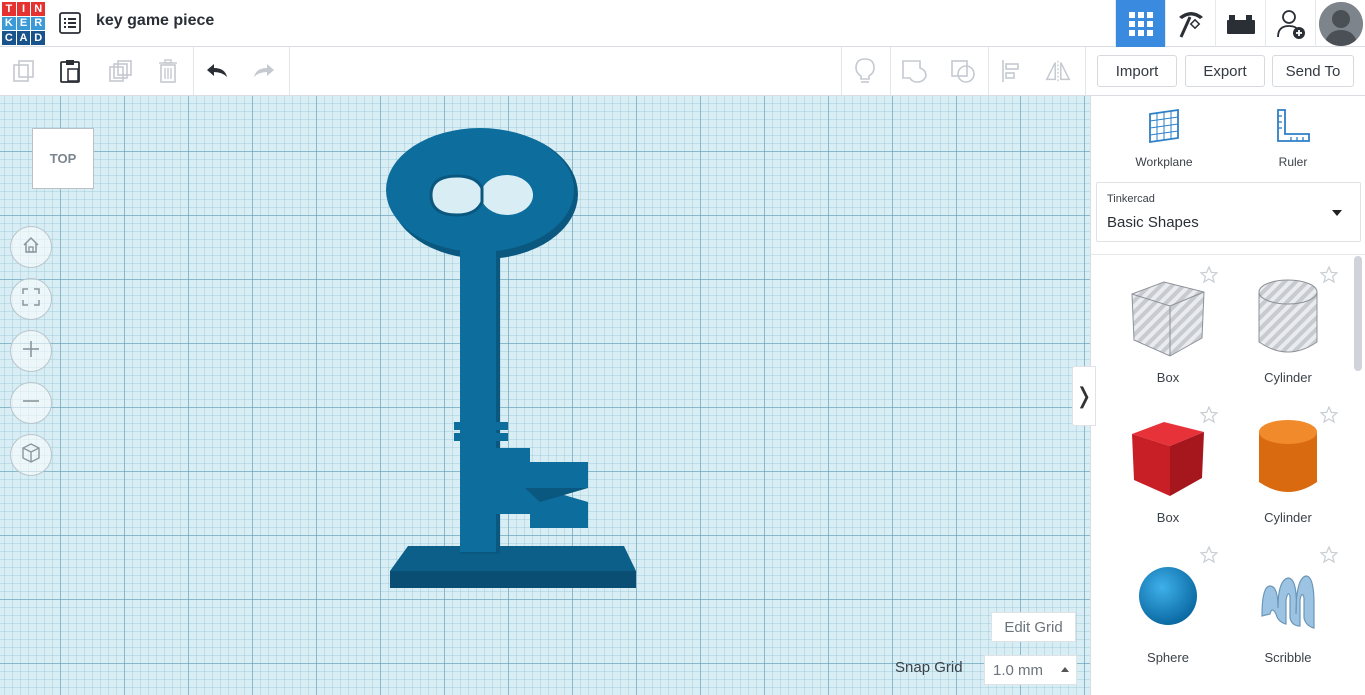 The width and height of the screenshot is (1365, 695). I want to click on scribble-icon, so click(1288, 599).